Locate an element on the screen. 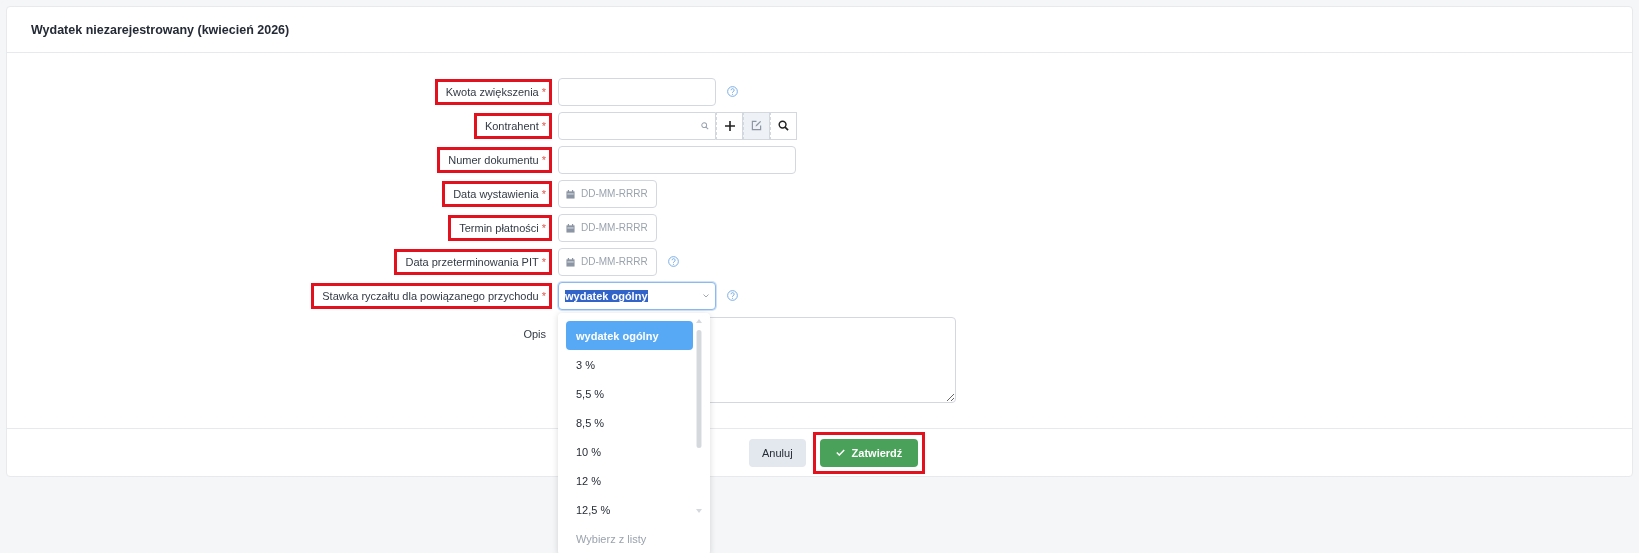 This screenshot has width=1639, height=553. search-button is located at coordinates (783, 125).